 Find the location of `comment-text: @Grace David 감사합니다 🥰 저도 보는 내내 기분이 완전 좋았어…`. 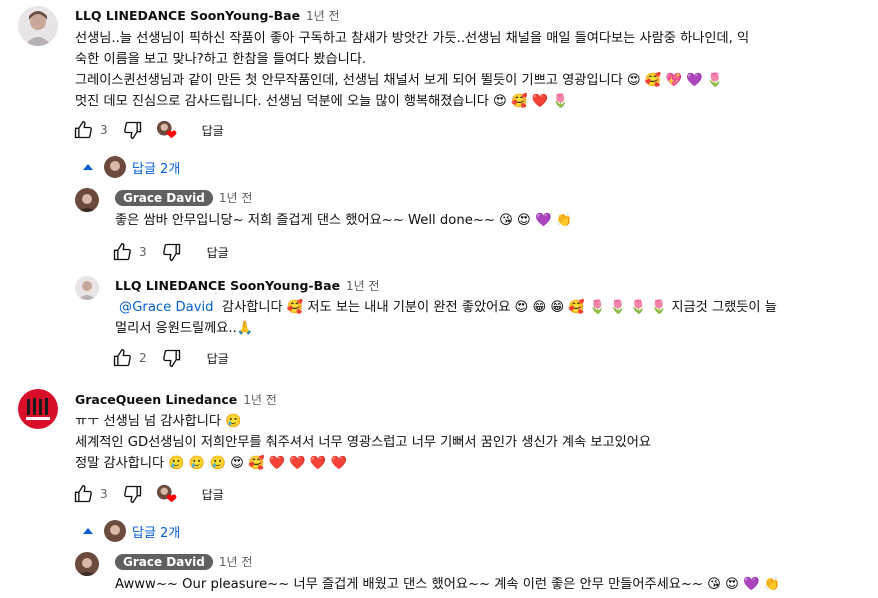

comment-text: @Grace David 감사합니다 🥰 저도 보는 내내 기분이 완전 좋았어… is located at coordinates (446, 318).